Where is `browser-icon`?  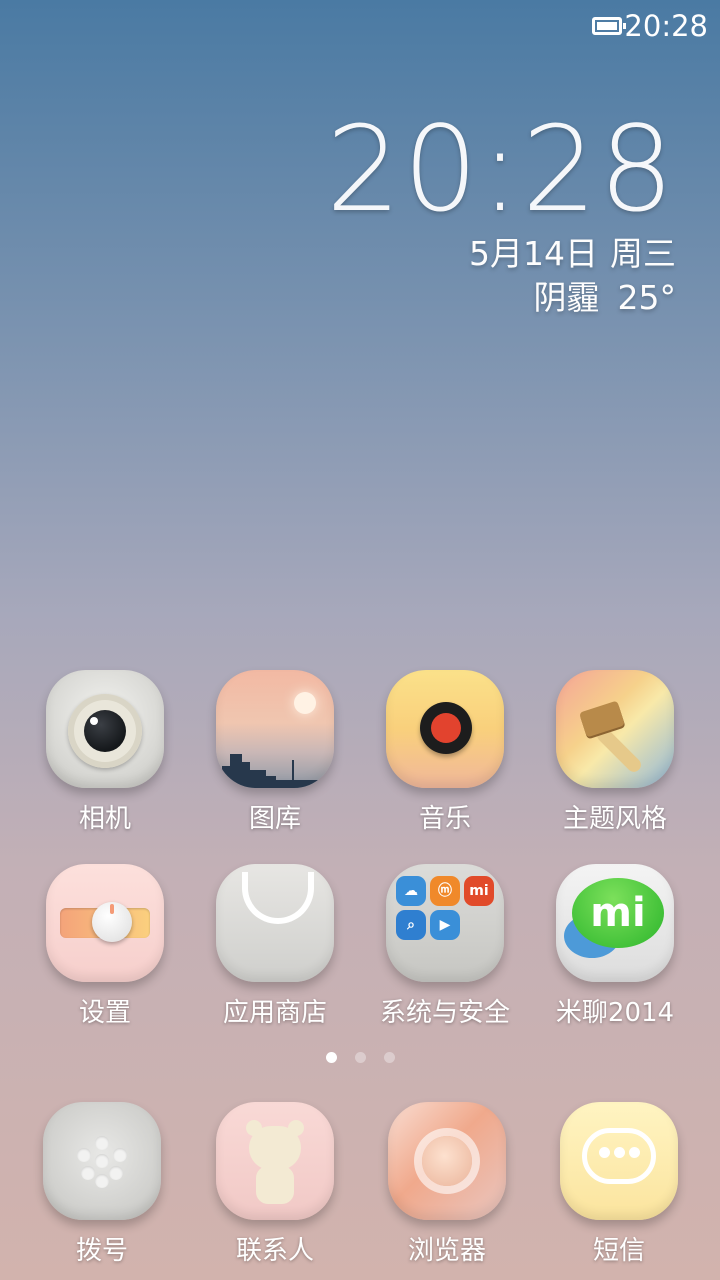
browser-icon is located at coordinates (447, 1161).